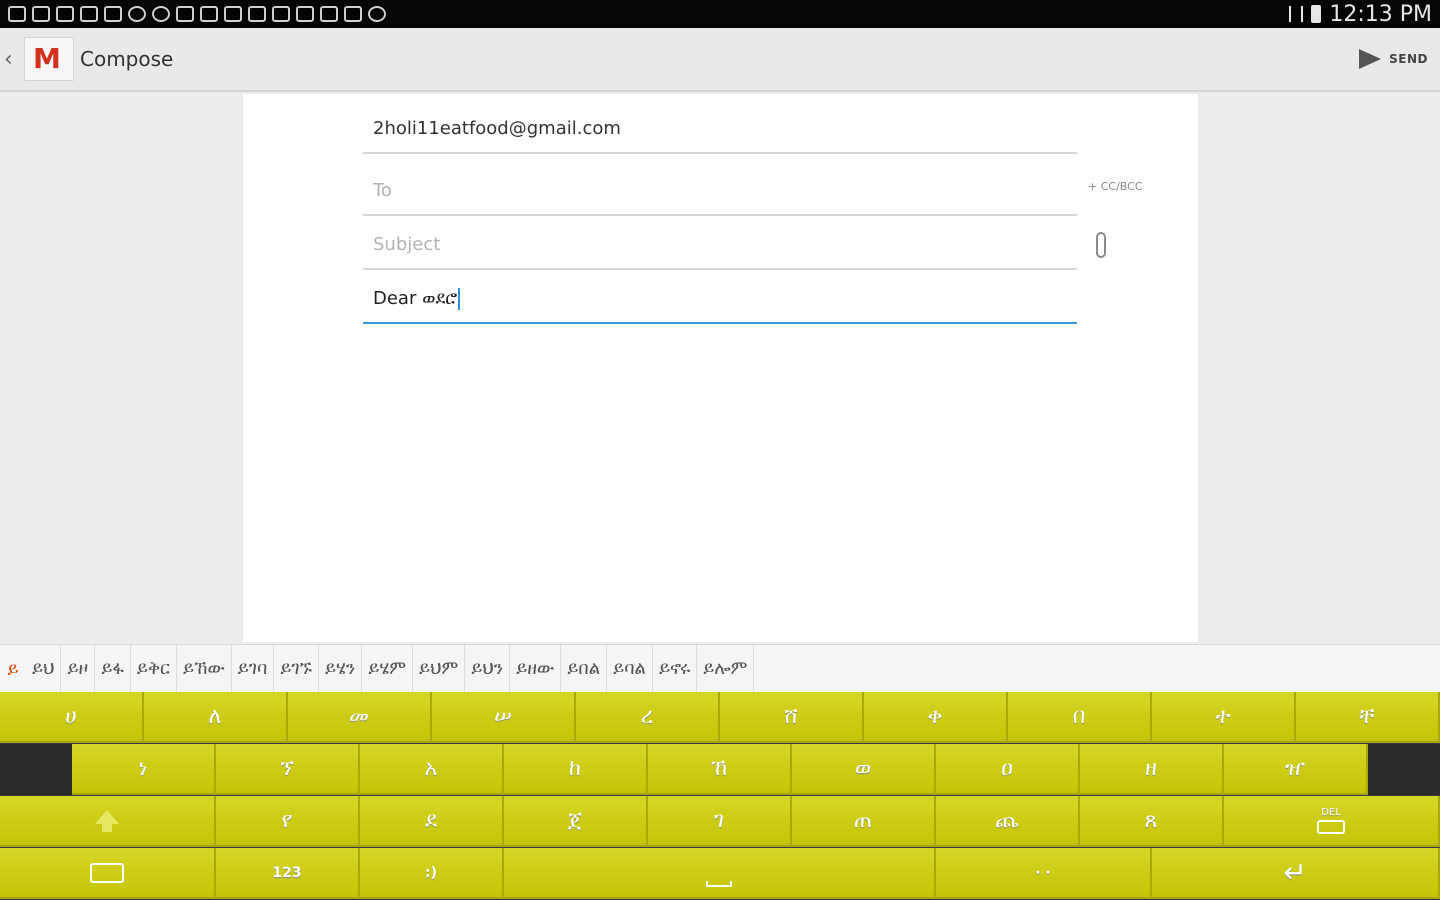  I want to click on gmail-logo-letter: M, so click(47, 58).